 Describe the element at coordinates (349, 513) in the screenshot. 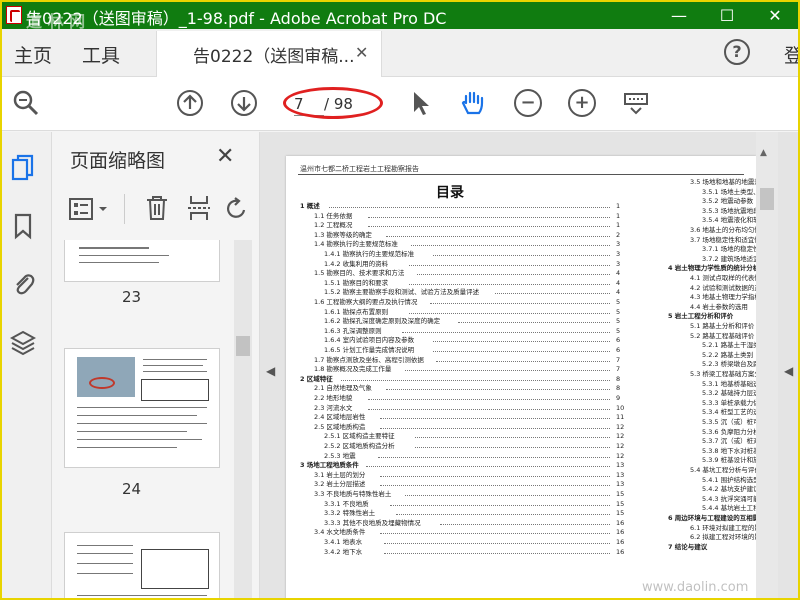

I see `toc-entry: 3.3.2 特殊性岩土` at that location.